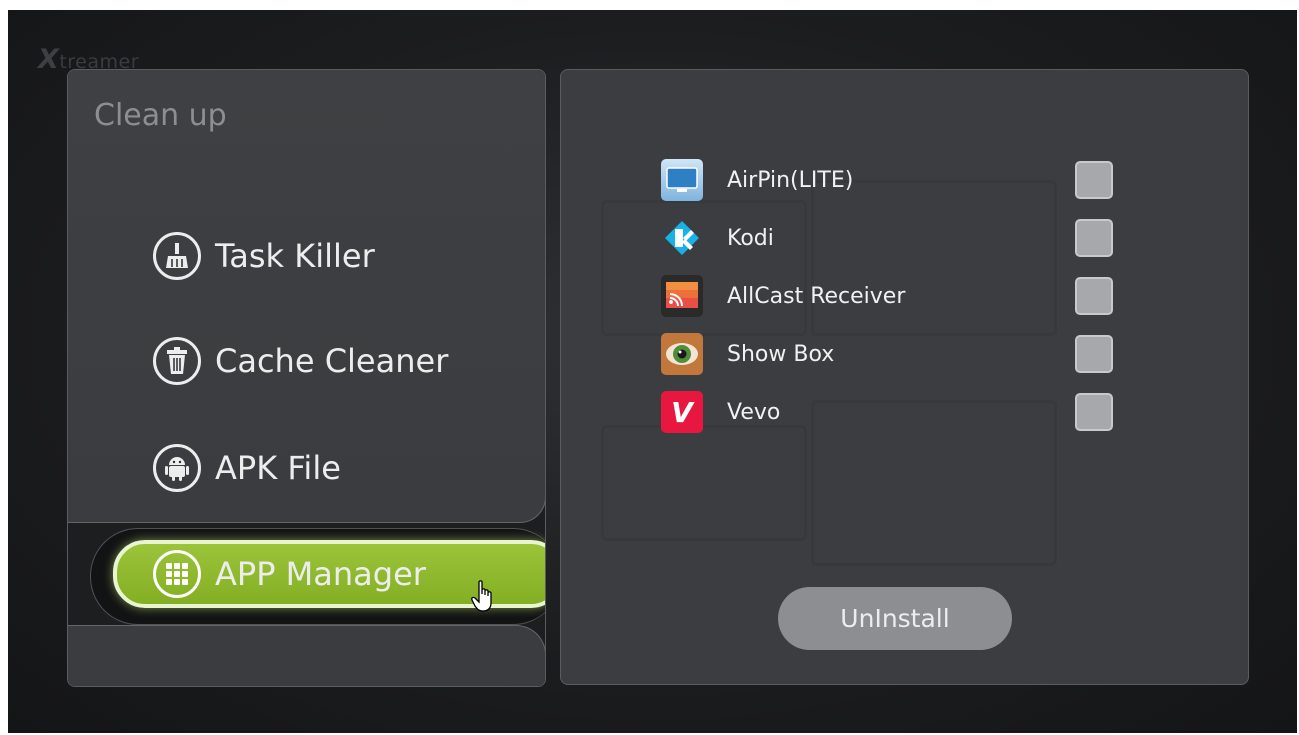 This screenshot has width=1299, height=735. What do you see at coordinates (783, 296) in the screenshot?
I see `app-row-allcast: AllCast Receiver` at bounding box center [783, 296].